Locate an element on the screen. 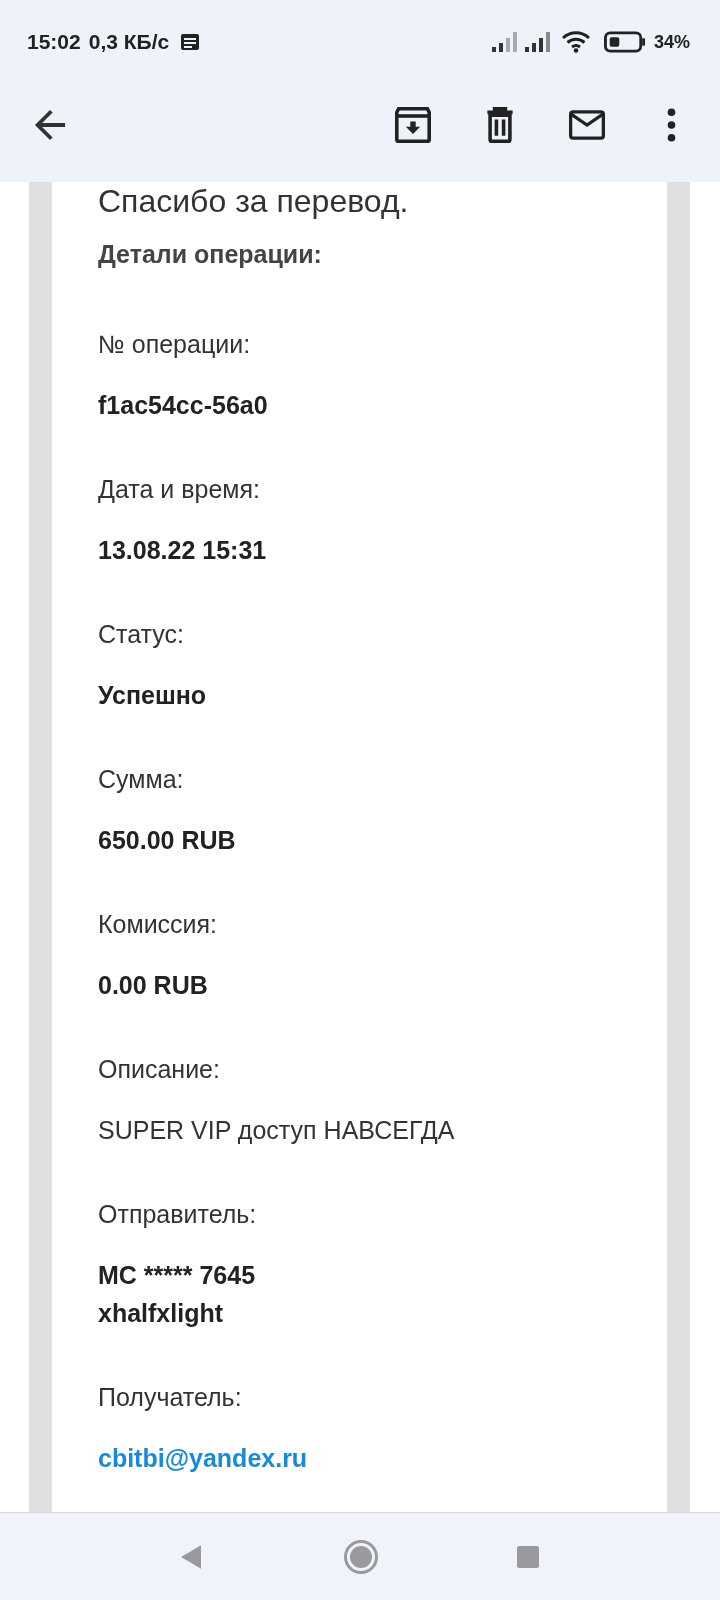  field-value: Успешно is located at coordinates (153, 695).